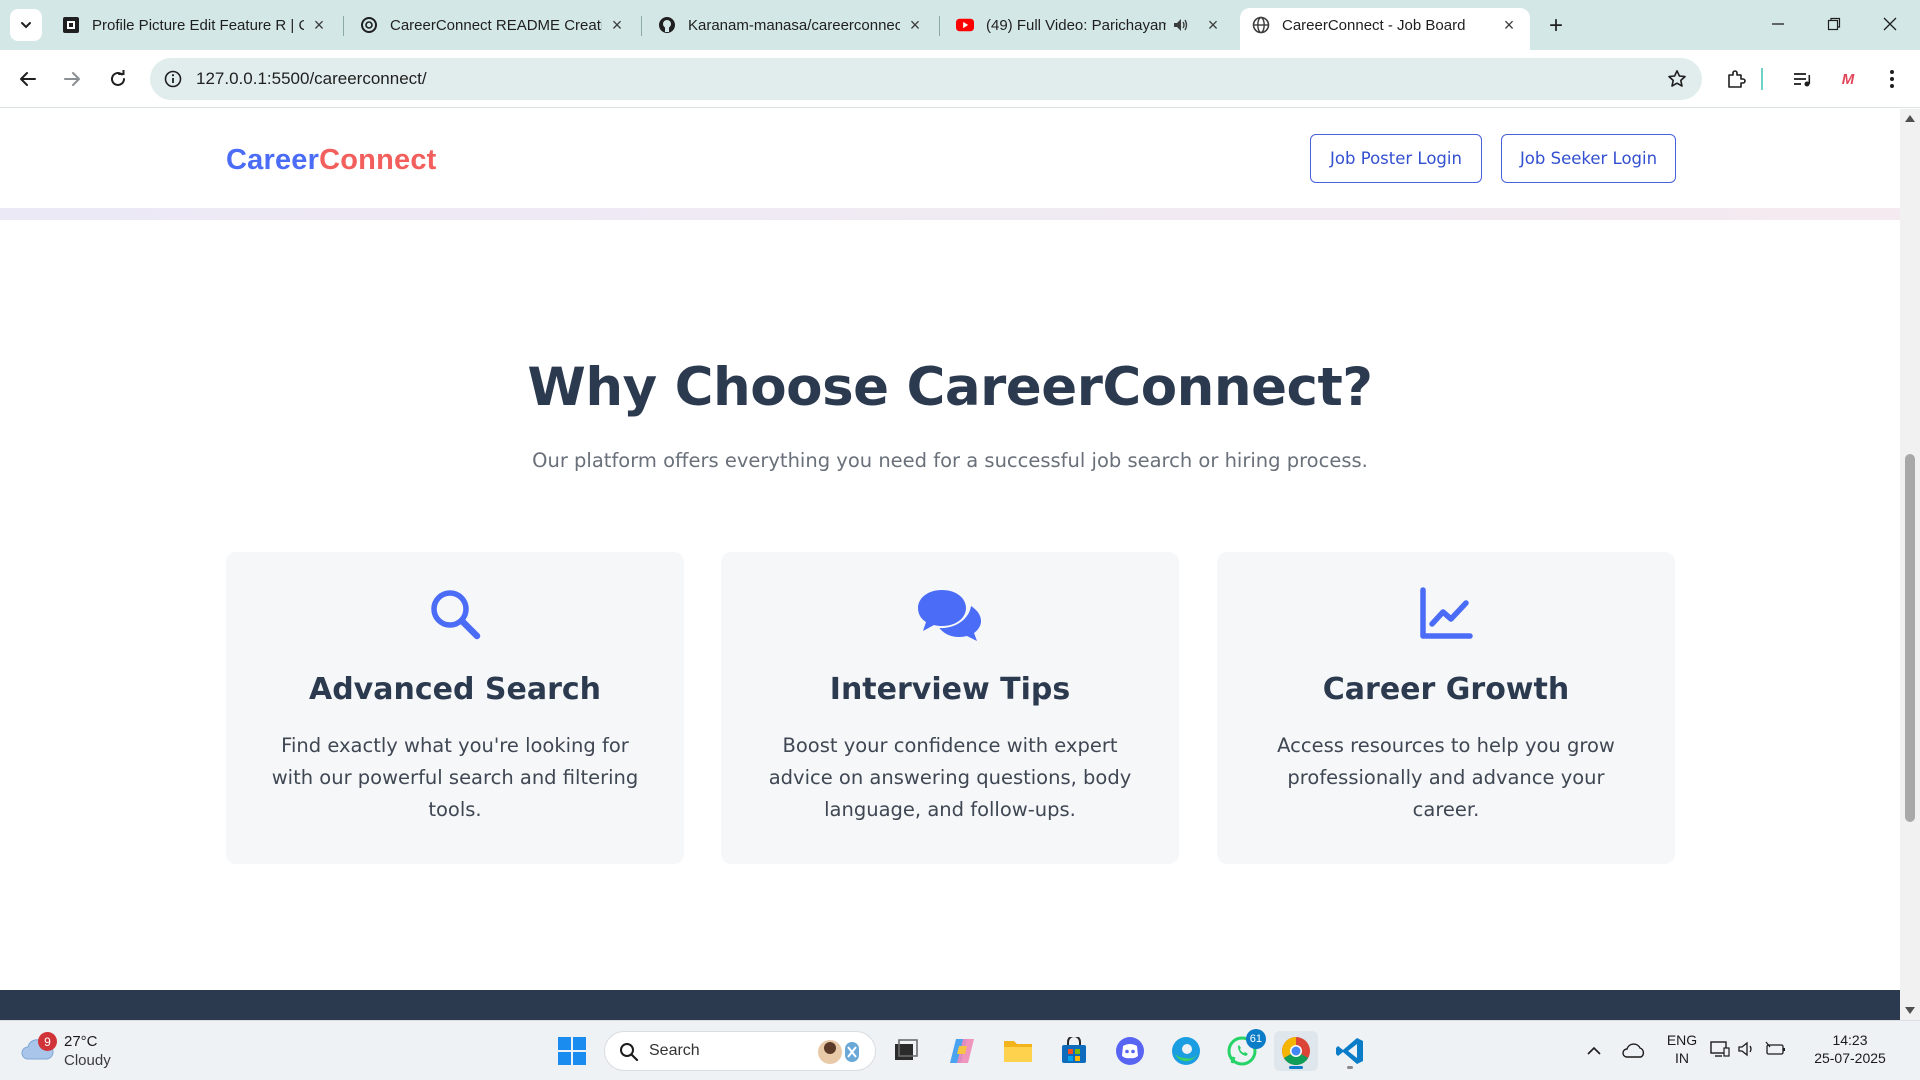 This screenshot has height=1080, width=1920. What do you see at coordinates (1677, 79) in the screenshot?
I see `bookmark-star-icon` at bounding box center [1677, 79].